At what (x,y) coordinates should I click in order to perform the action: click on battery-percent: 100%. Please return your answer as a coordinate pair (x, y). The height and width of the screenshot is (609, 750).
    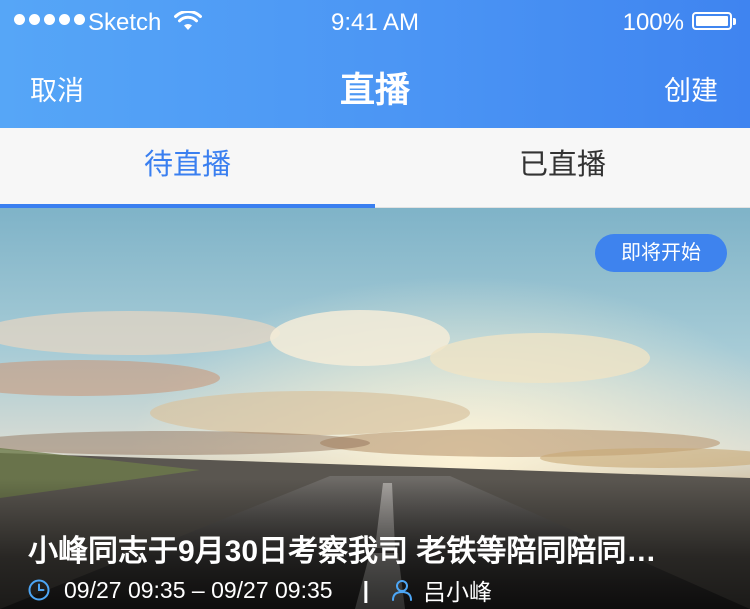
    Looking at the image, I should click on (653, 22).